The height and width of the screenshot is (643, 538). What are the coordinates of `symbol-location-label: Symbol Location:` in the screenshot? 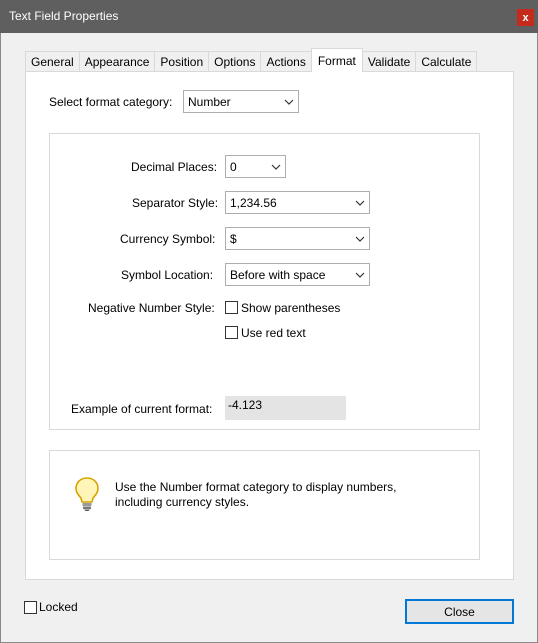 It's located at (167, 275).